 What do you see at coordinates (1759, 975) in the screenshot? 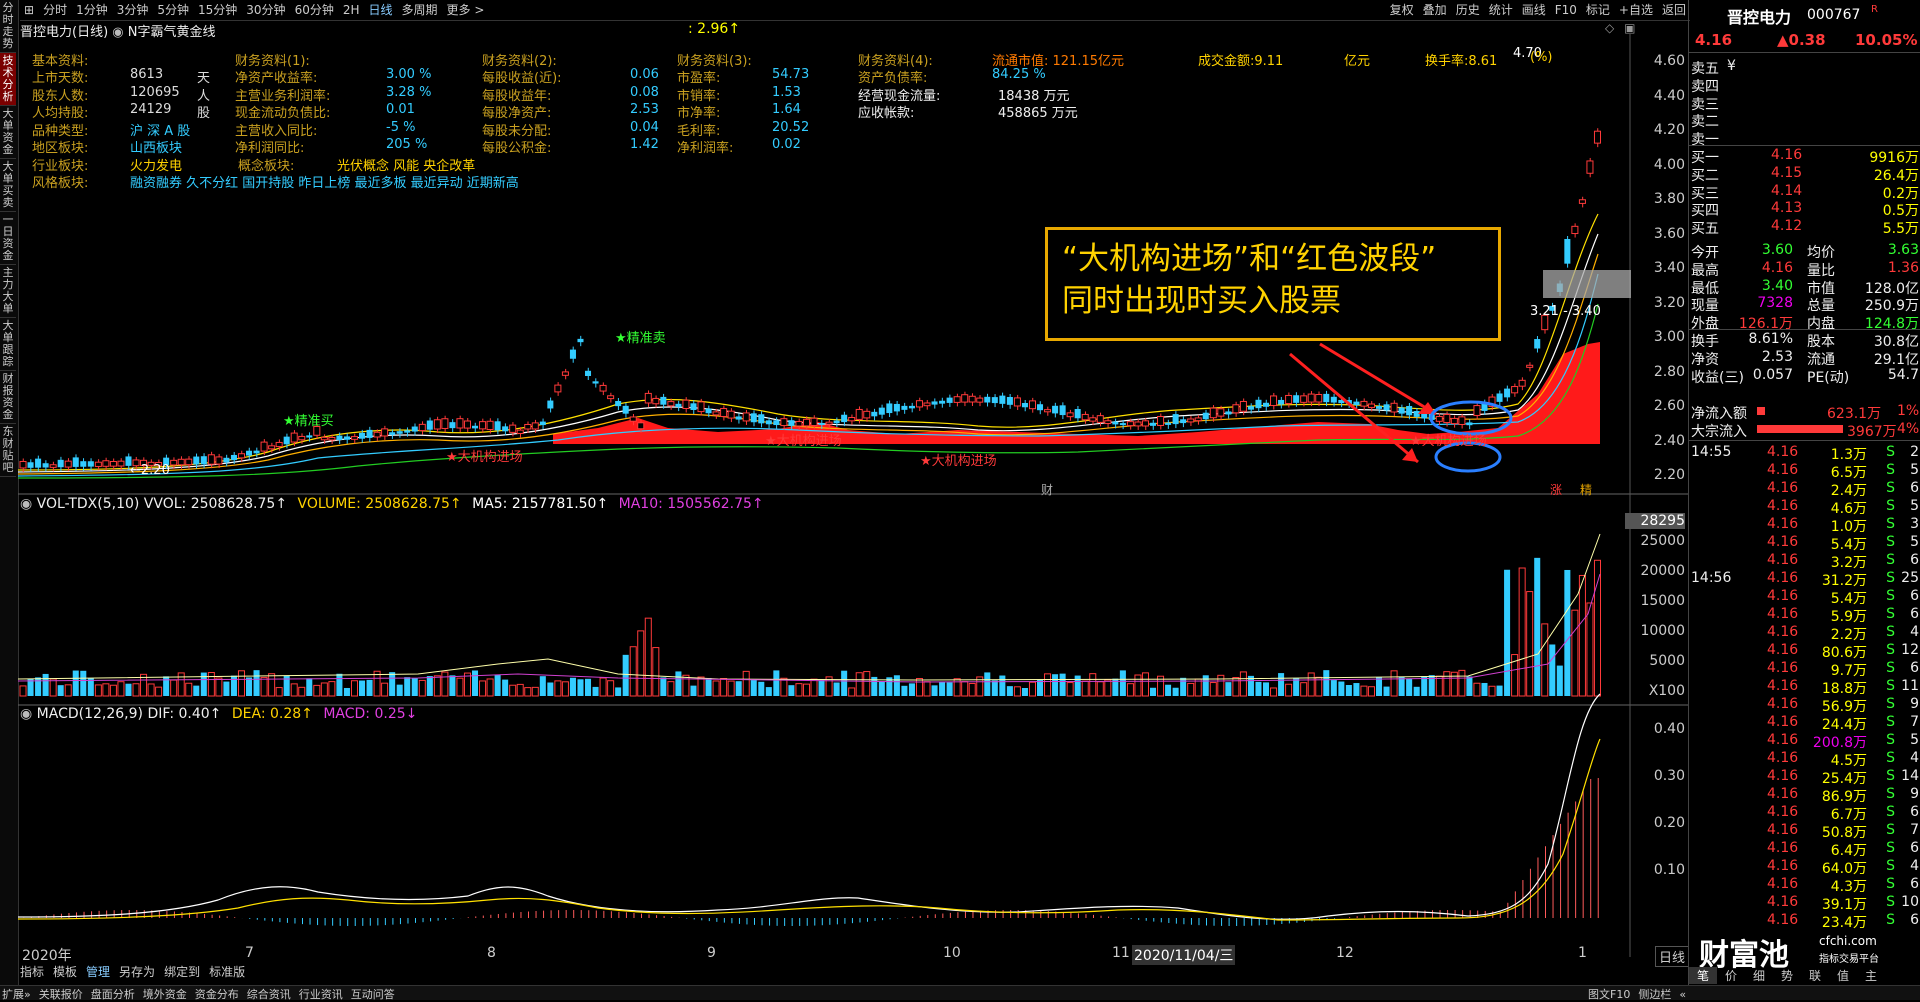
I see `right-tab-2: 细` at bounding box center [1759, 975].